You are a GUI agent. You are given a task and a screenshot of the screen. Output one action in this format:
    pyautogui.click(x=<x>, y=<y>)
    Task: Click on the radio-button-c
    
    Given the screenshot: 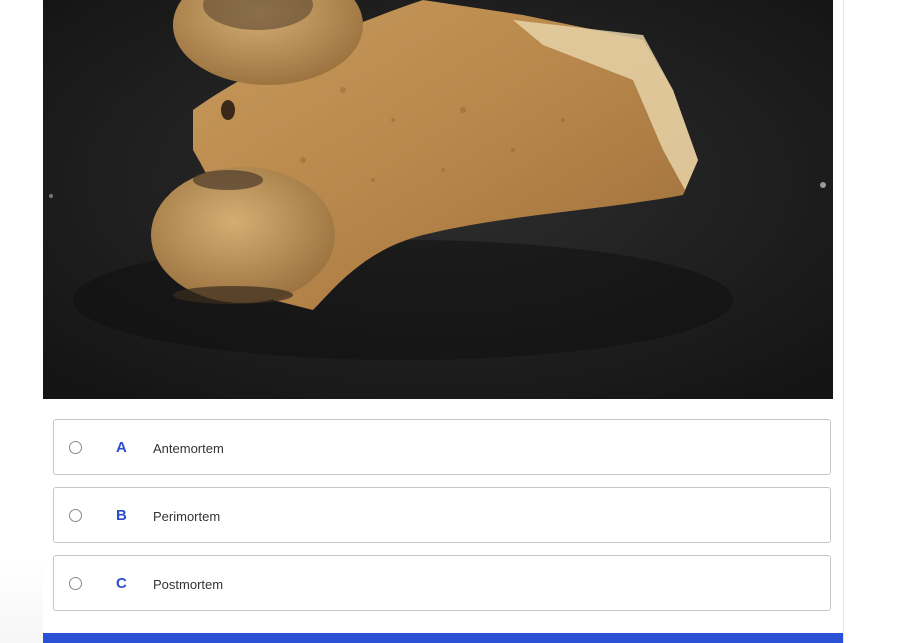 What is the action you would take?
    pyautogui.click(x=75, y=583)
    